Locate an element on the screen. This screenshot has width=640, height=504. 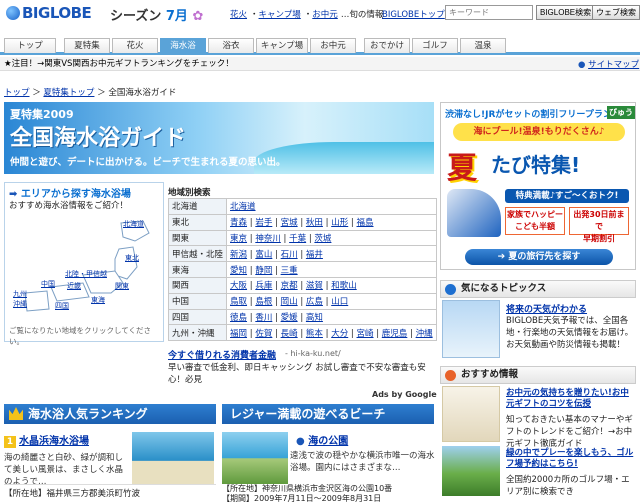
region-hokuriku: 北陸・甲信越 is located at coordinates (86, 274).